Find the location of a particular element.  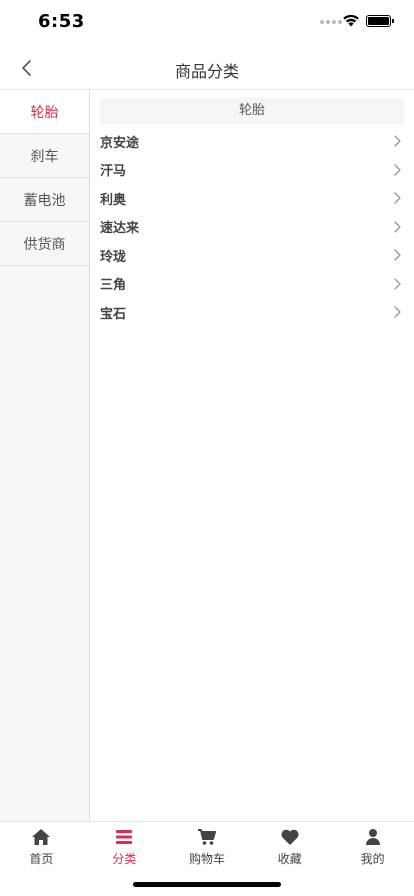

brand-name: 宝石 is located at coordinates (113, 314).